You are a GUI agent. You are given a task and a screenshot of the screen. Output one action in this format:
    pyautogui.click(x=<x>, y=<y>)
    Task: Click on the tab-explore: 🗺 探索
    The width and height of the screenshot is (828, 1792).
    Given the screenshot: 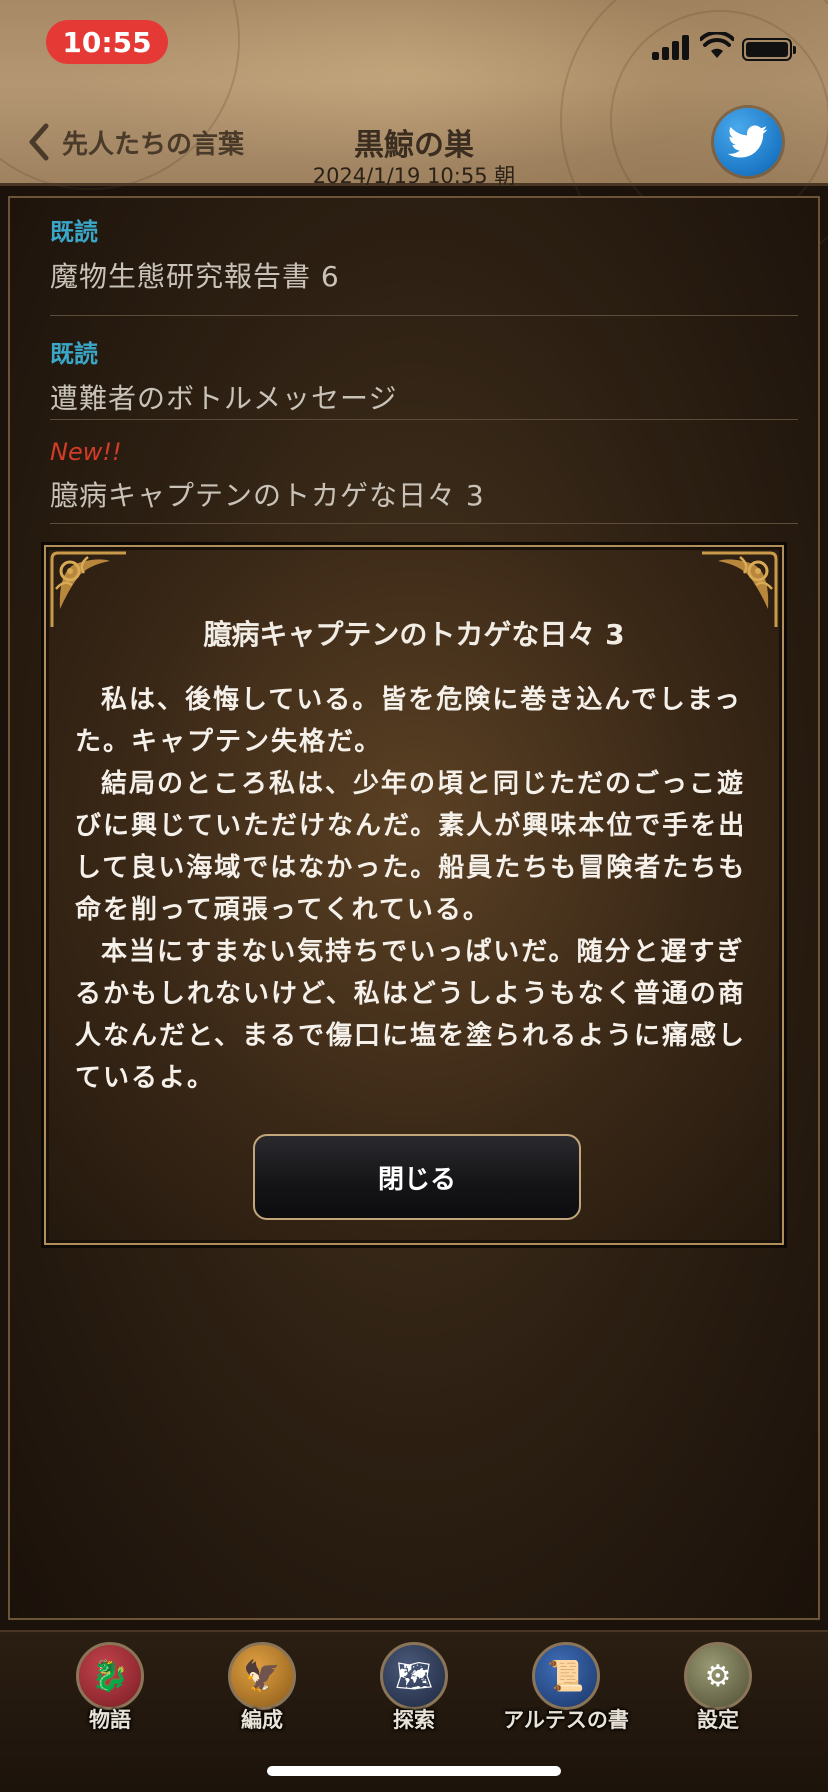 What is the action you would take?
    pyautogui.click(x=414, y=1697)
    